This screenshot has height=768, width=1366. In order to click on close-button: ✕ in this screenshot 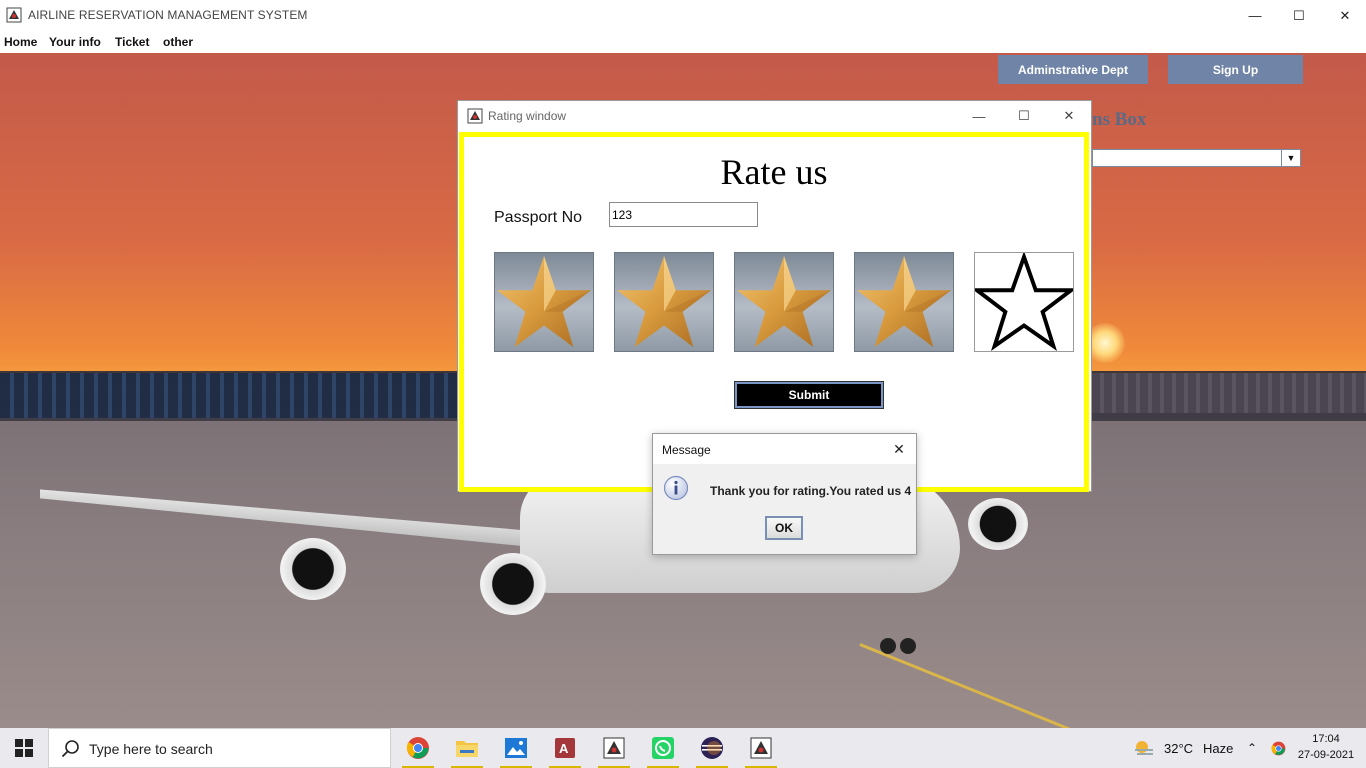, I will do `click(1344, 15)`.